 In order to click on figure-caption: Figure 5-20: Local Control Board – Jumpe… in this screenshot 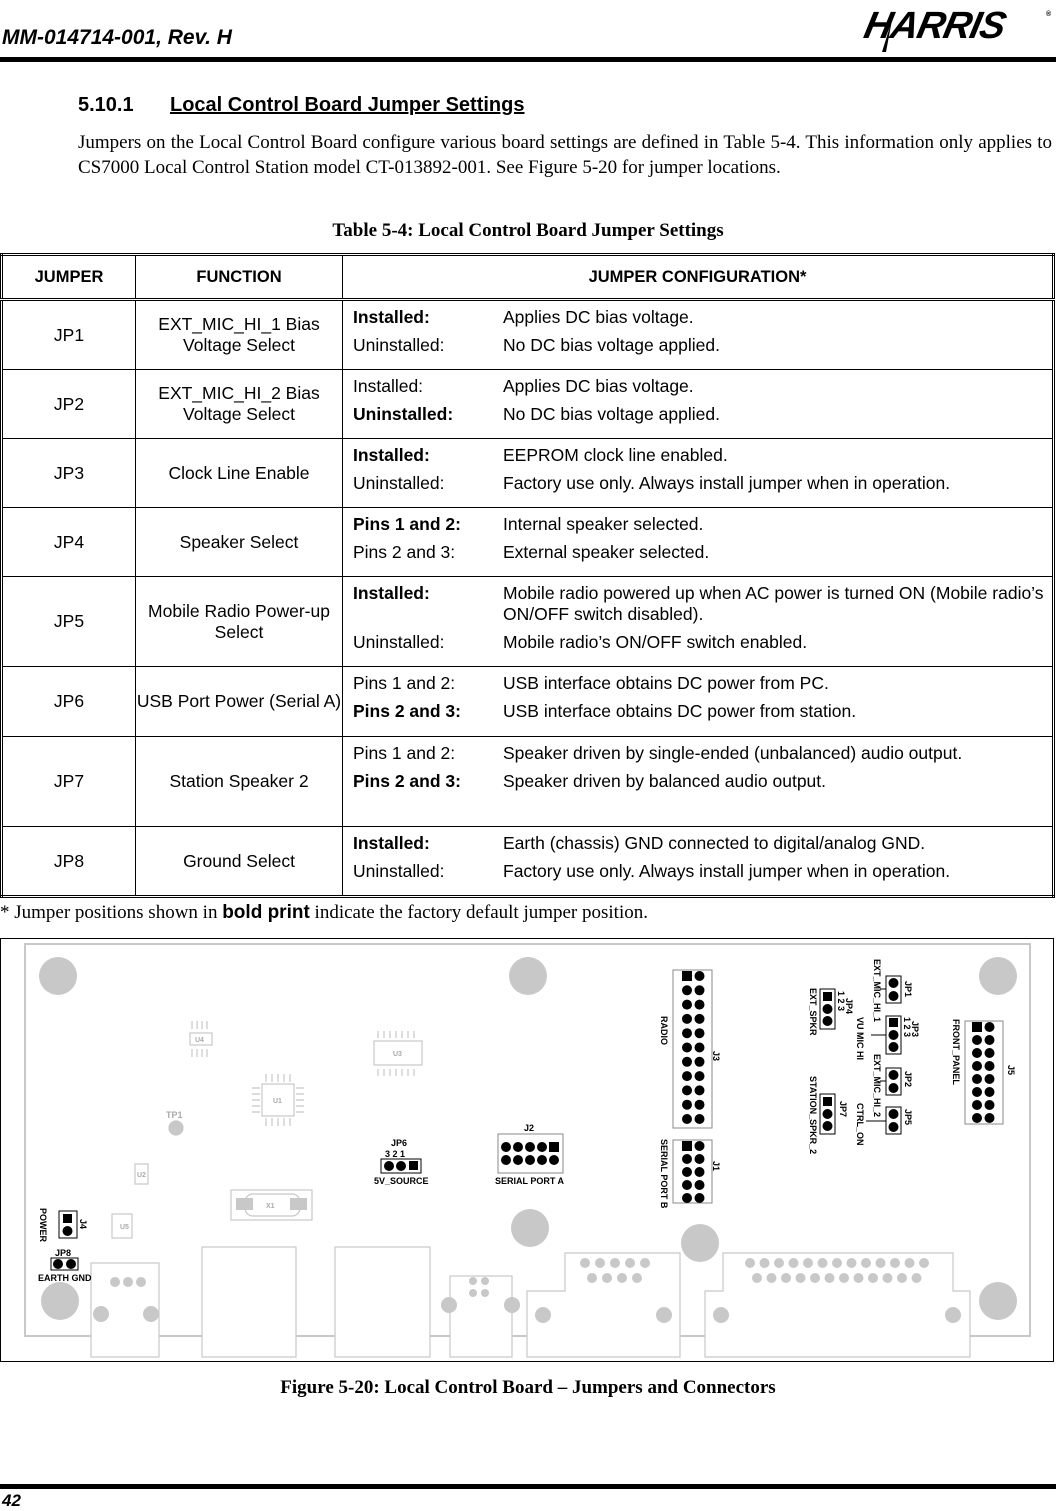, I will do `click(528, 1387)`.